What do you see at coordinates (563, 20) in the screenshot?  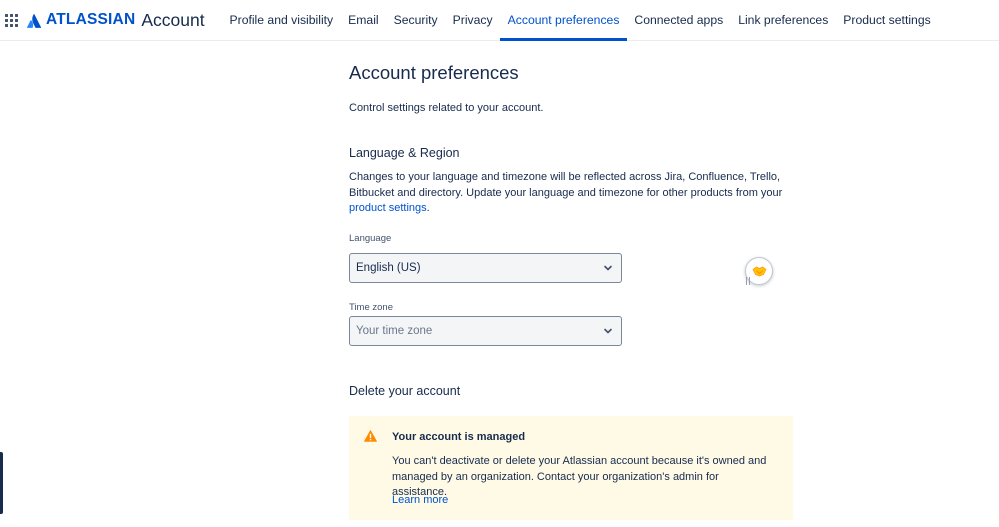 I see `tab-account-preferences: Account preferences` at bounding box center [563, 20].